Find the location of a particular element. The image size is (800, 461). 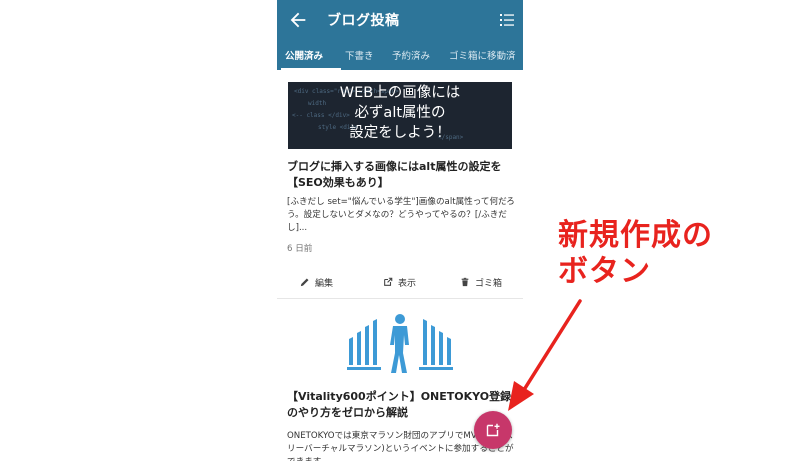

new-post-button is located at coordinates (493, 430).